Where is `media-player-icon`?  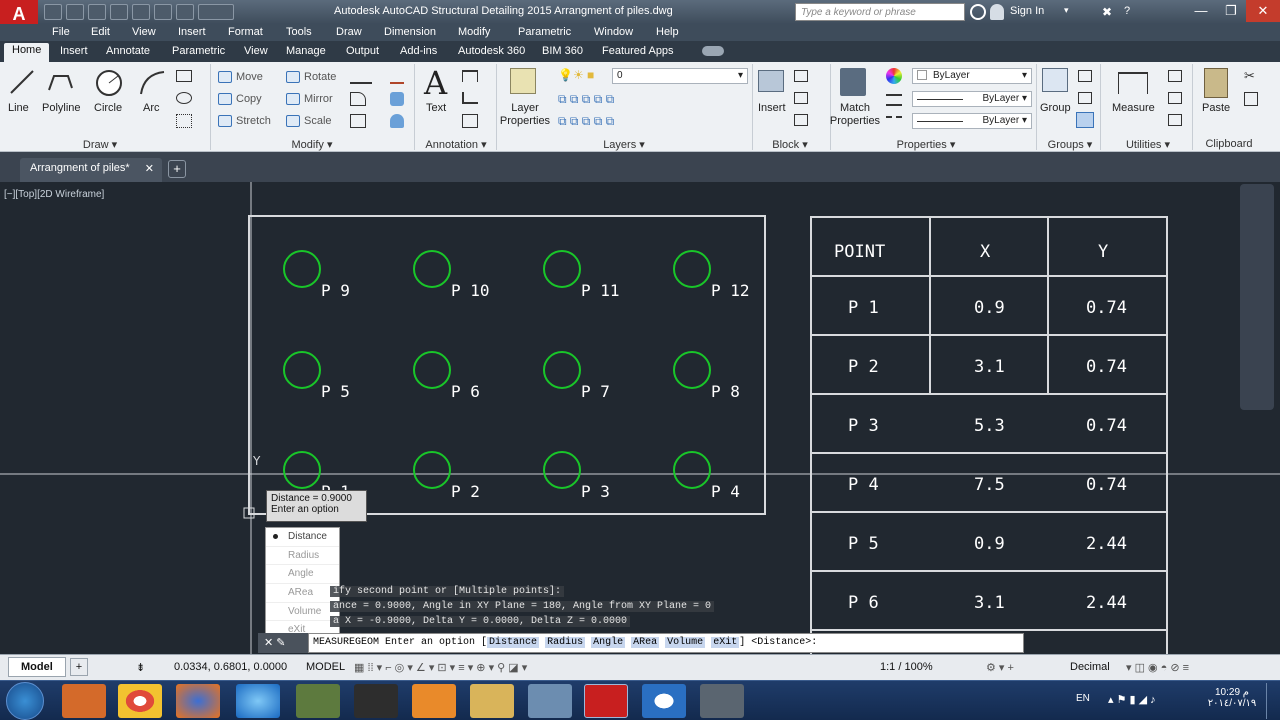 media-player-icon is located at coordinates (84, 701).